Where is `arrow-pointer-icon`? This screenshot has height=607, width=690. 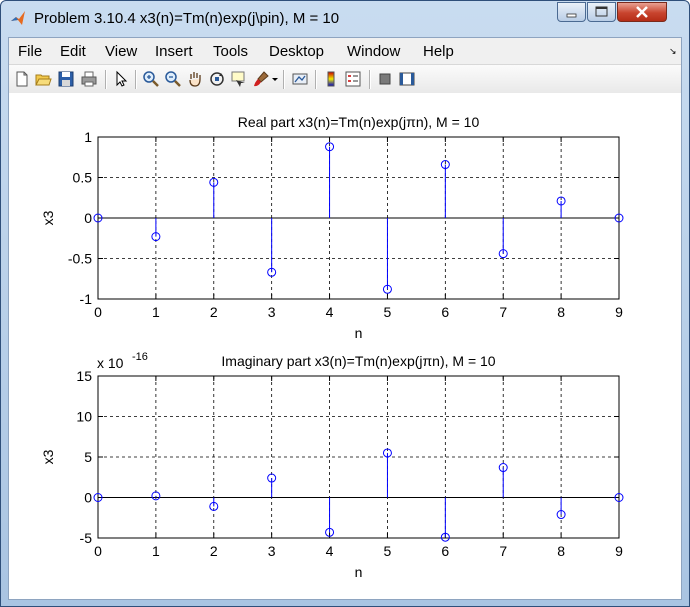 arrow-pointer-icon is located at coordinates (121, 79).